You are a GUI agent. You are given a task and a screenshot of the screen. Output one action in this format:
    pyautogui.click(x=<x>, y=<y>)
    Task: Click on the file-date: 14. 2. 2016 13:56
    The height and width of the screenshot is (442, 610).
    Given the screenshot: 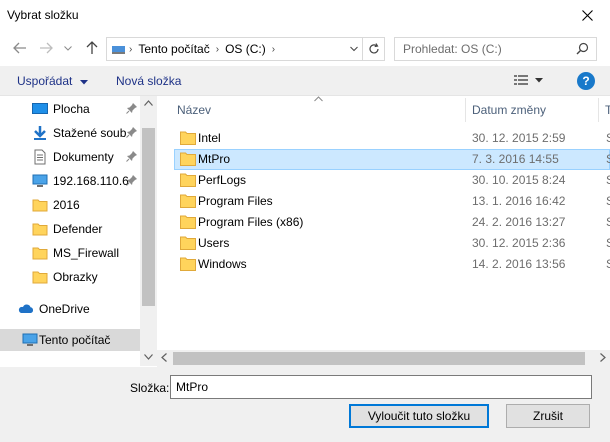 What is the action you would take?
    pyautogui.click(x=519, y=264)
    